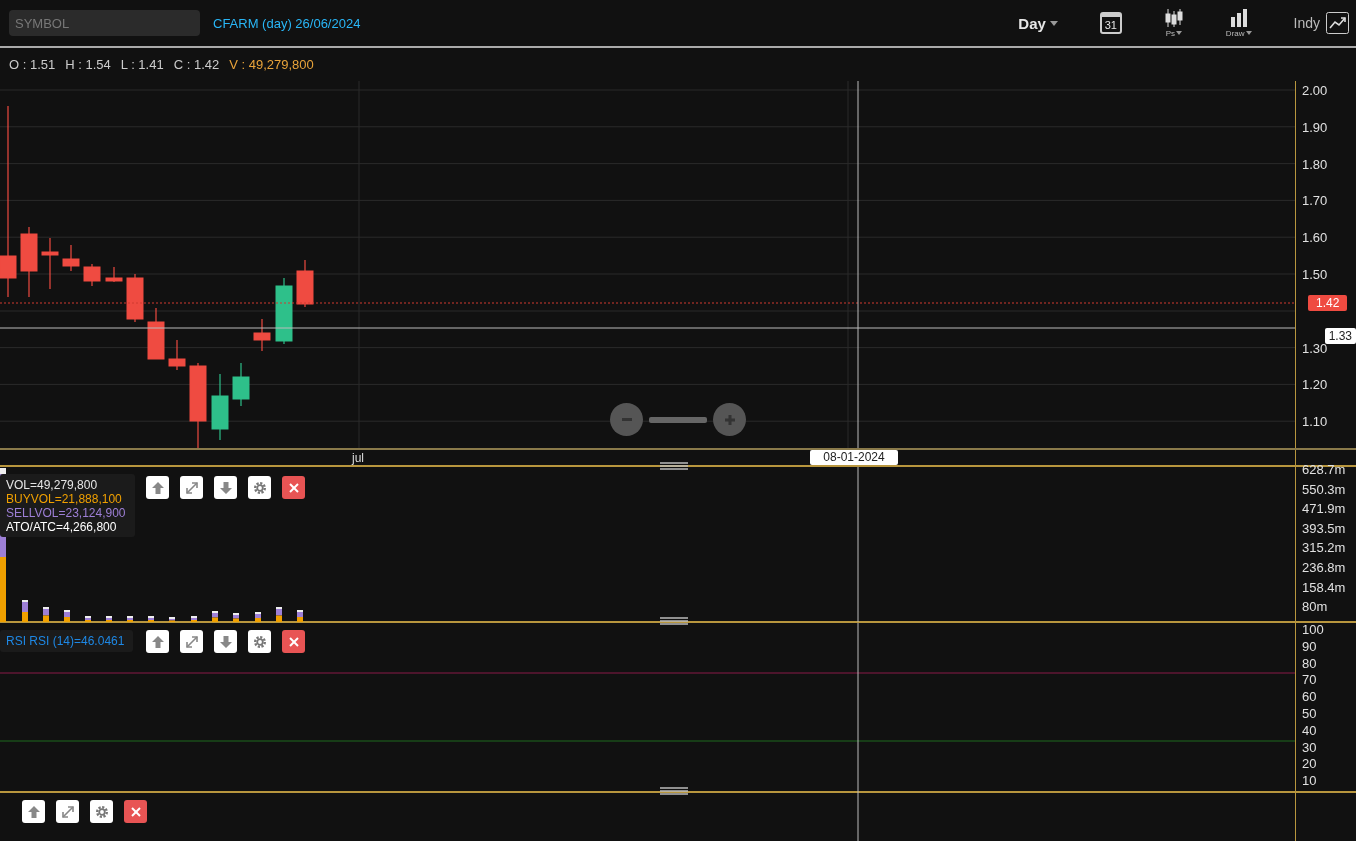 This screenshot has height=841, width=1356. I want to click on axis-tick-label: 40, so click(1309, 730).